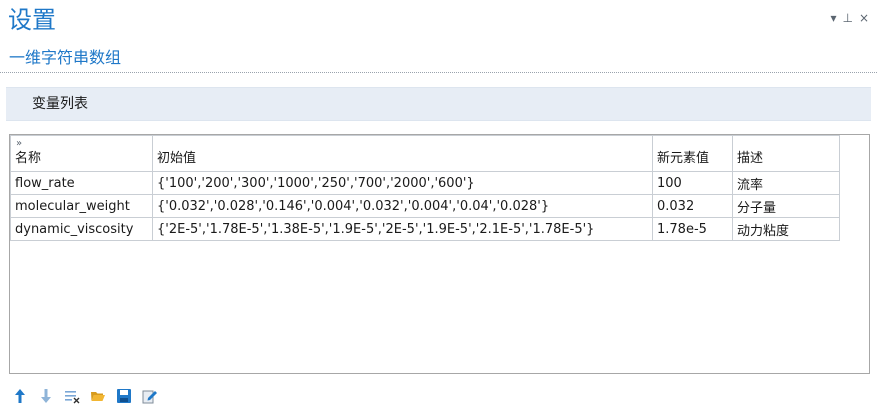 This screenshot has width=877, height=411. Describe the element at coordinates (438, 104) in the screenshot. I see `section-header: 变量列表` at that location.